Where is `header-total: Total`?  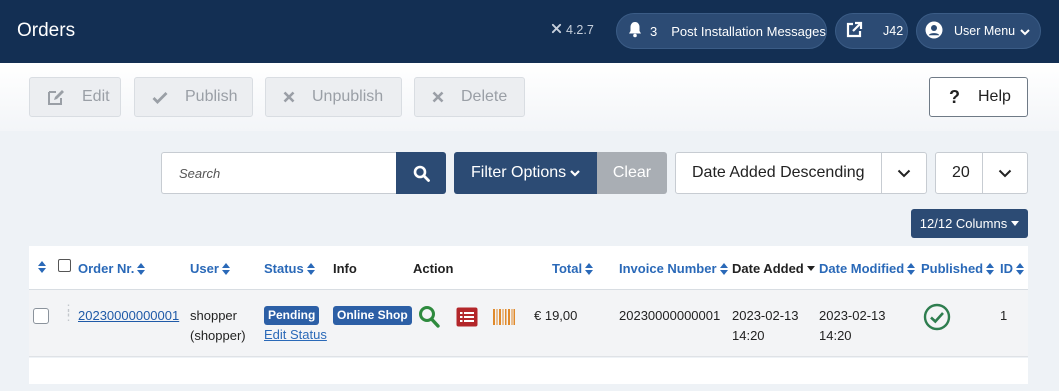 header-total: Total is located at coordinates (573, 268).